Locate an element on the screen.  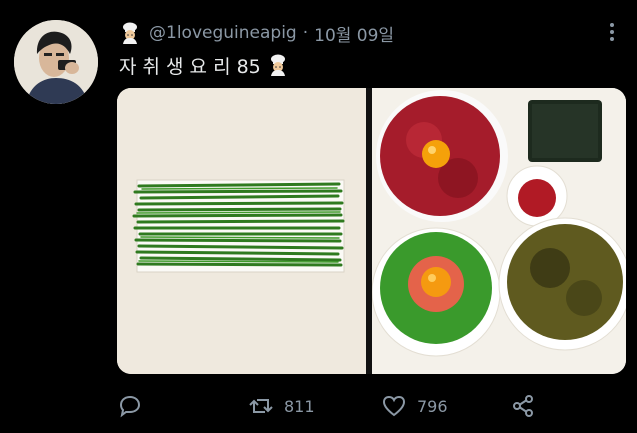
like-count: 796 is located at coordinates (432, 406).